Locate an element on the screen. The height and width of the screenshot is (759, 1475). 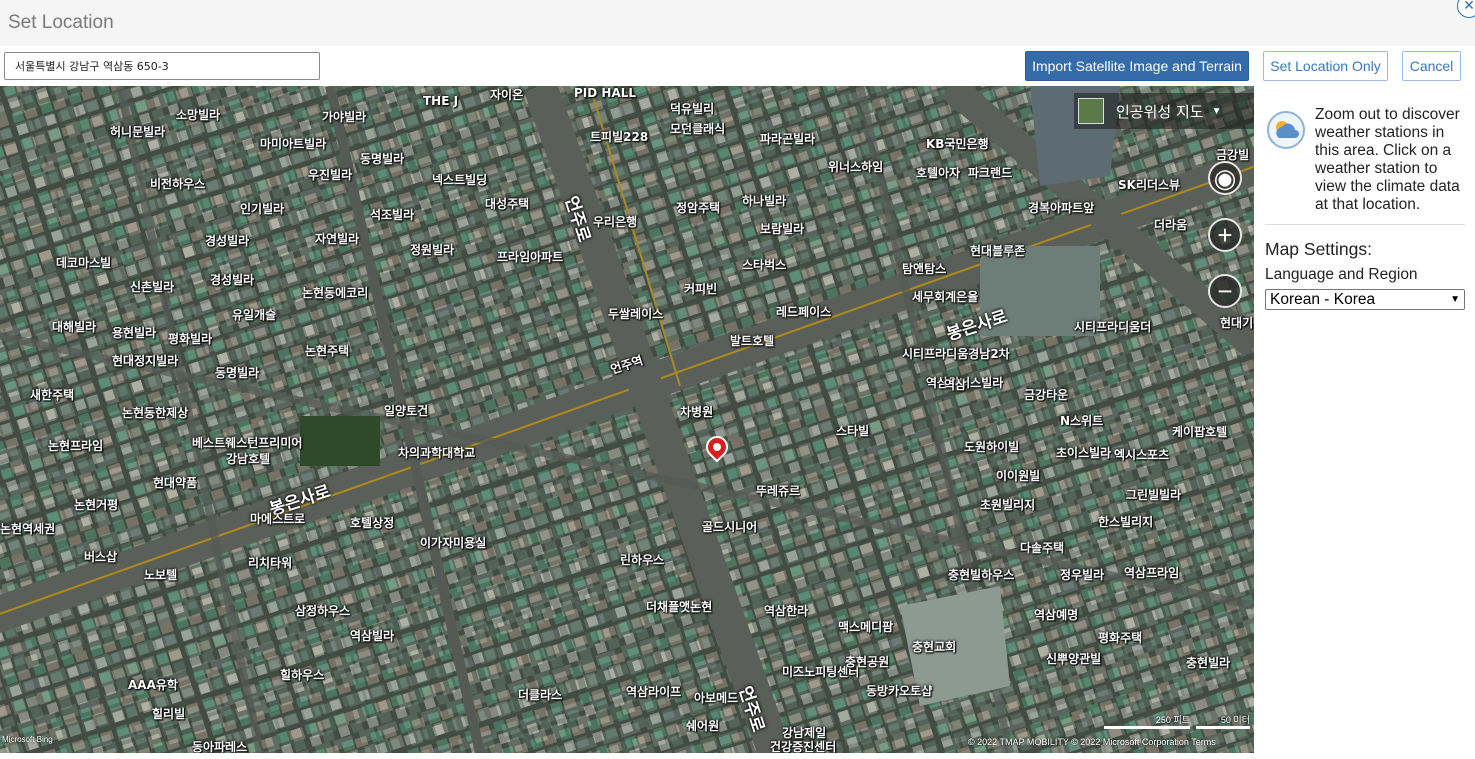
place-label: 역삼 is located at coordinates (955, 385).